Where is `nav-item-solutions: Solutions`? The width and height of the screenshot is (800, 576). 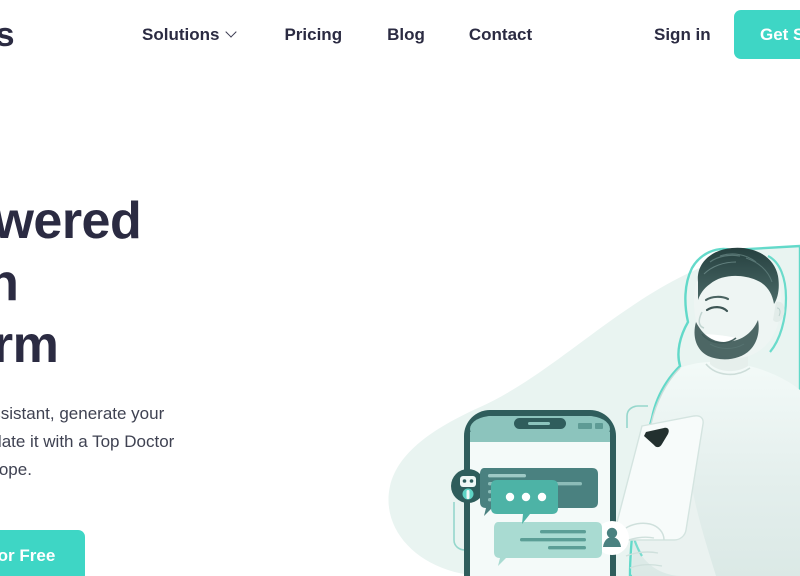 nav-item-solutions: Solutions is located at coordinates (190, 35).